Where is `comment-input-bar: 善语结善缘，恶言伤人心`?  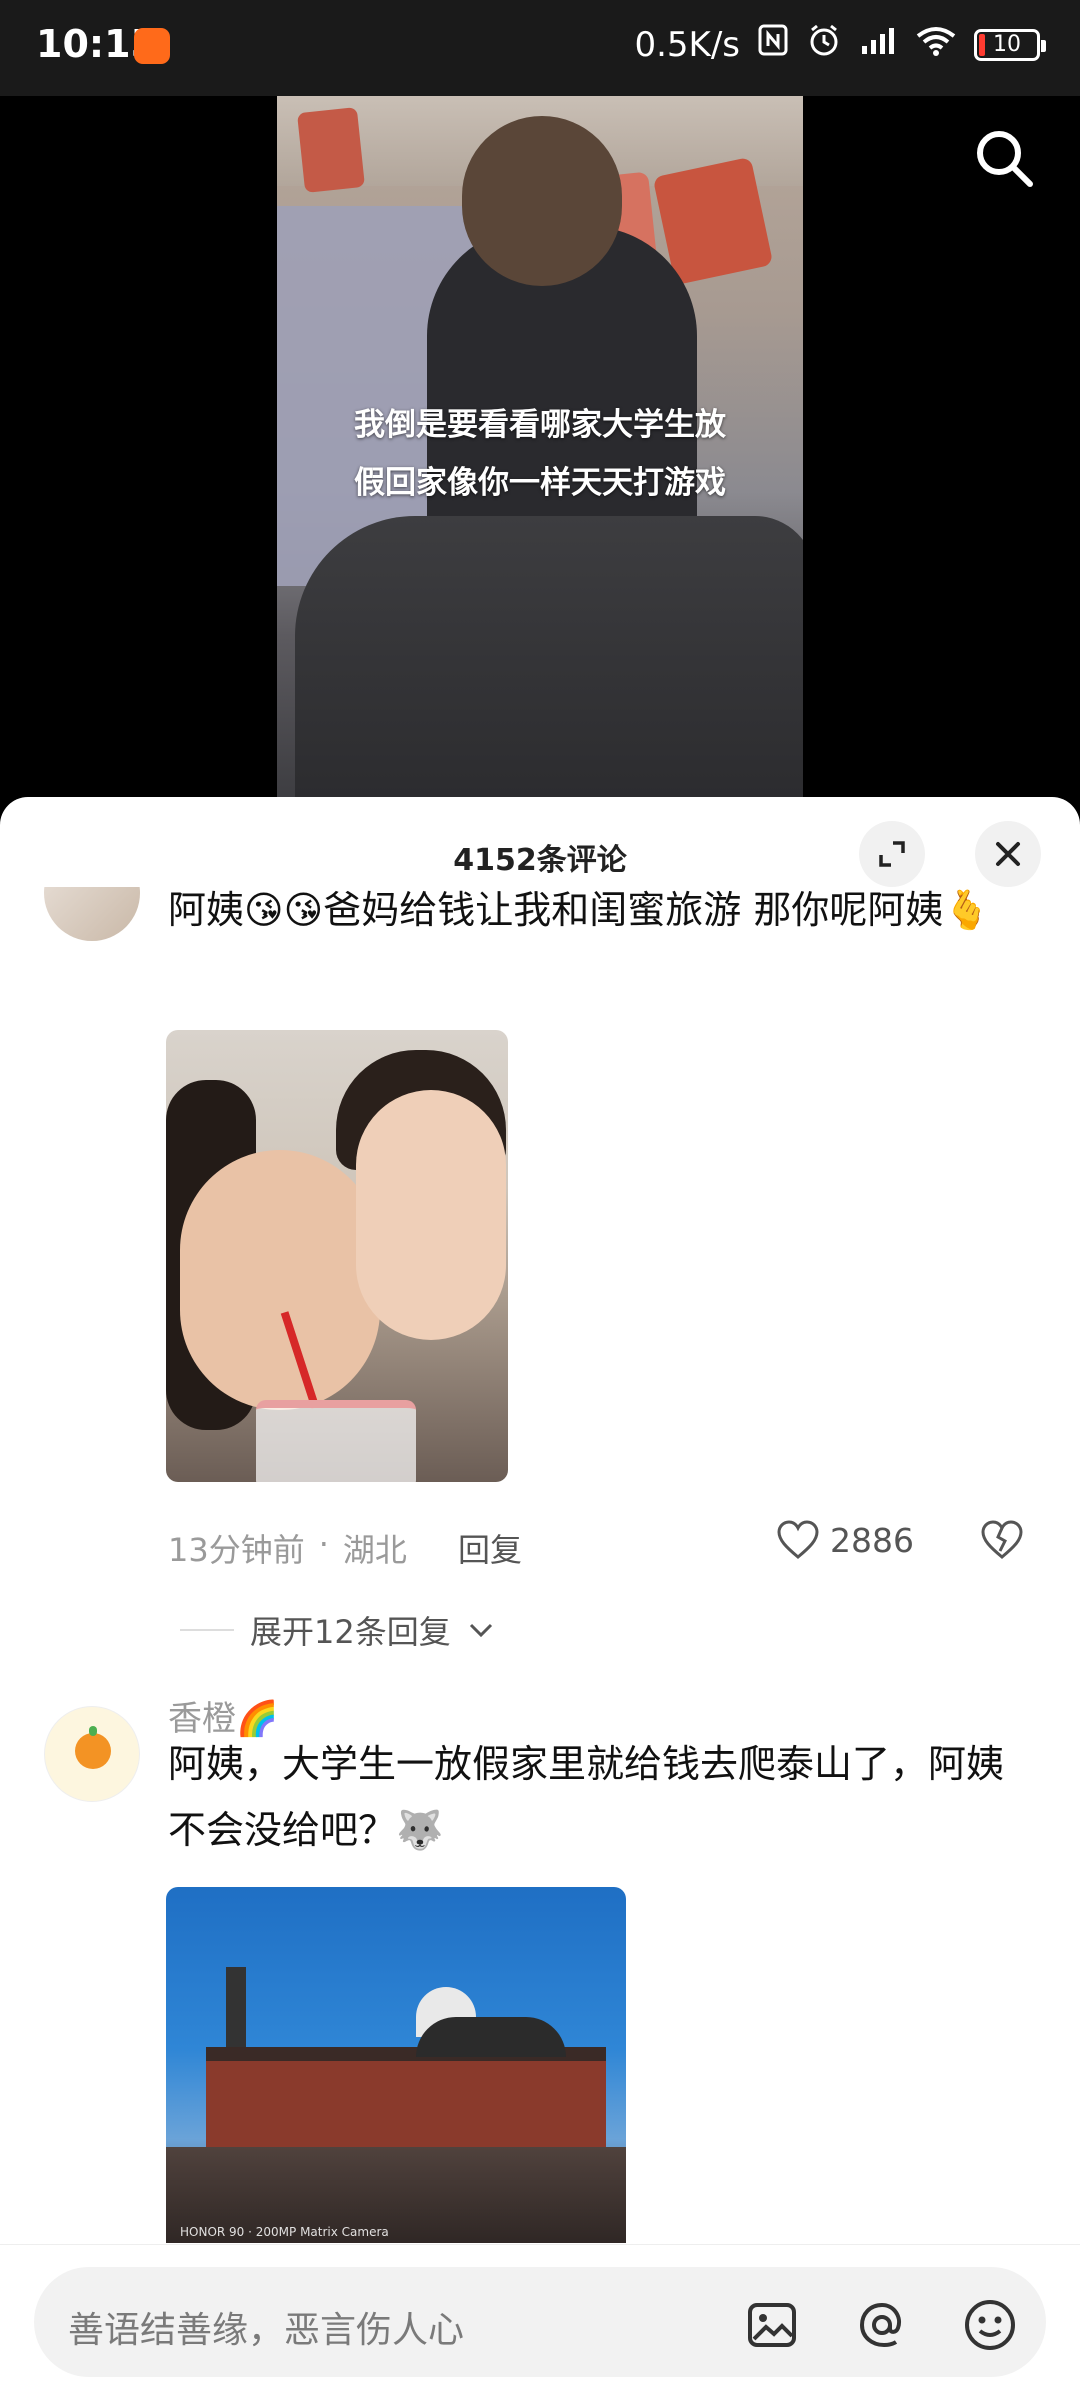 comment-input-bar: 善语结善缘，恶言伤人心 is located at coordinates (540, 2322).